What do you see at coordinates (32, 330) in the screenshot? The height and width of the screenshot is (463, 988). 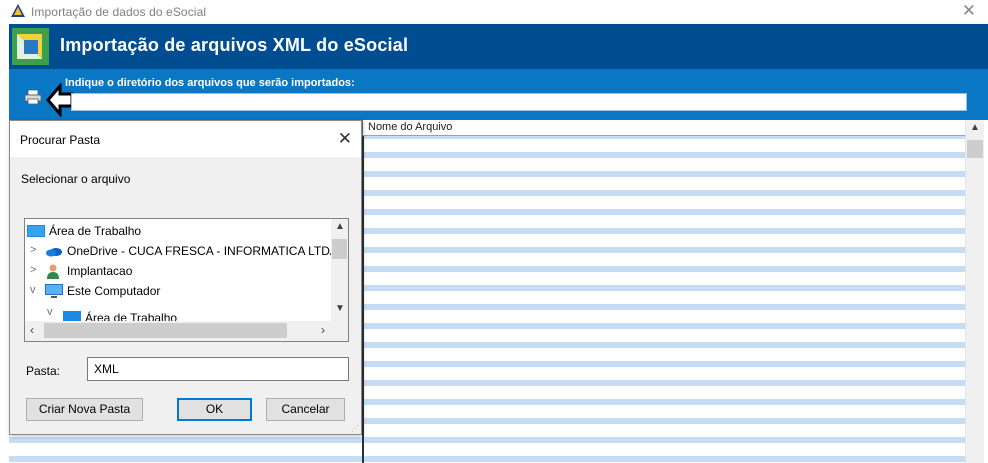 I see `scroll-left-arrow-icon: ‹` at bounding box center [32, 330].